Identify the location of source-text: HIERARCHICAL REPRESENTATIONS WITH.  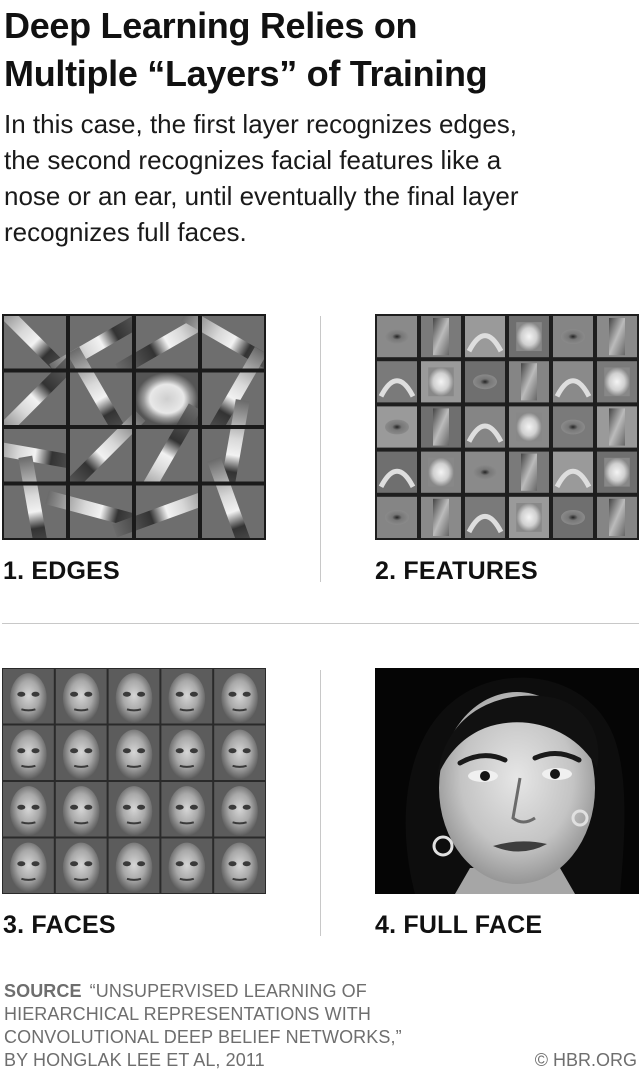
(187, 1014).